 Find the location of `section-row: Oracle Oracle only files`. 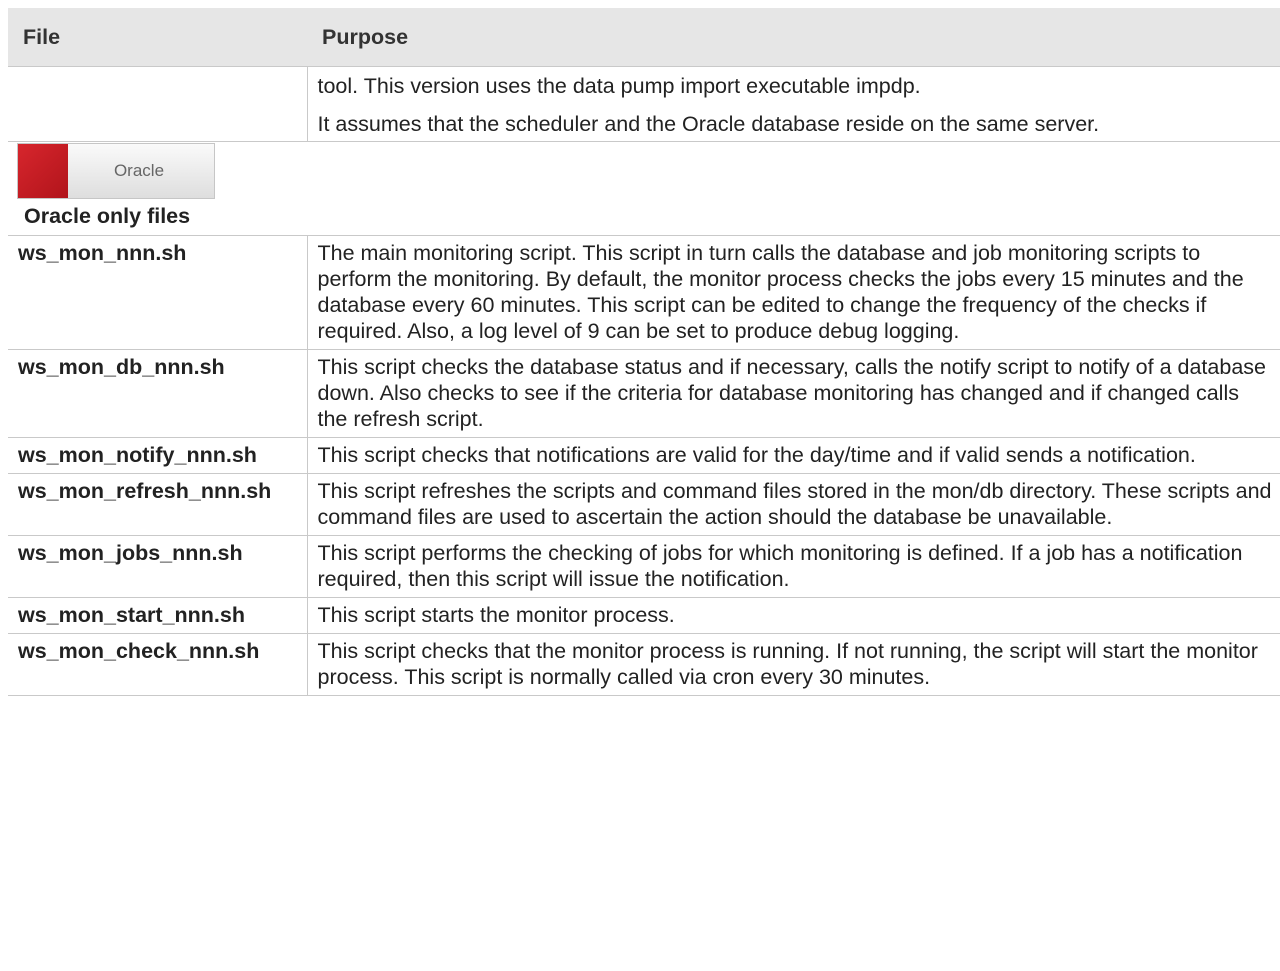

section-row: Oracle Oracle only files is located at coordinates (644, 188).